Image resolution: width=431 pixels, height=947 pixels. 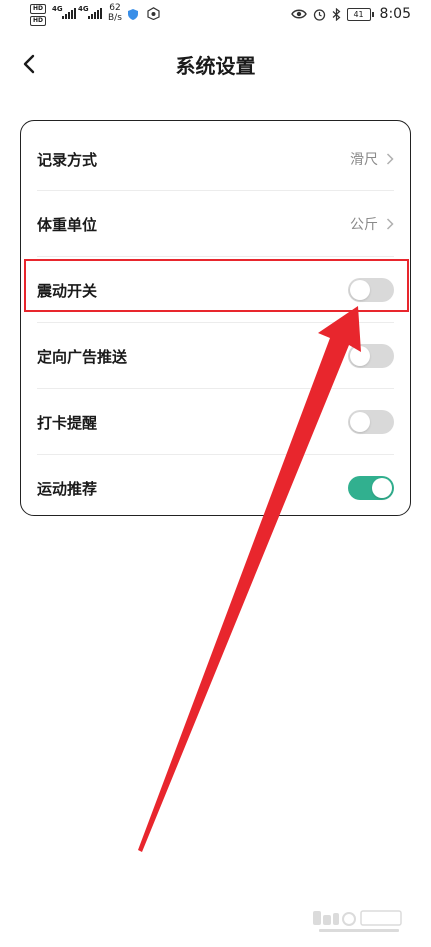 What do you see at coordinates (298, 14) in the screenshot?
I see `eye-icon` at bounding box center [298, 14].